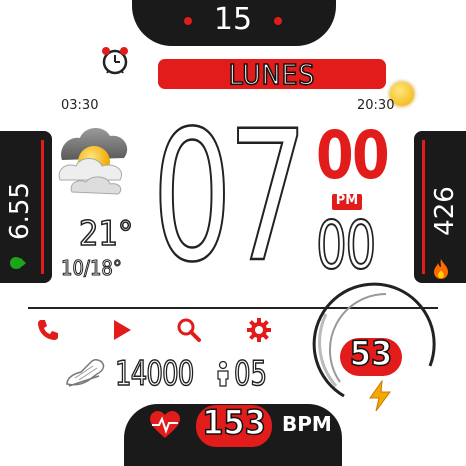  I want to click on battery-value: 53, so click(371, 354).